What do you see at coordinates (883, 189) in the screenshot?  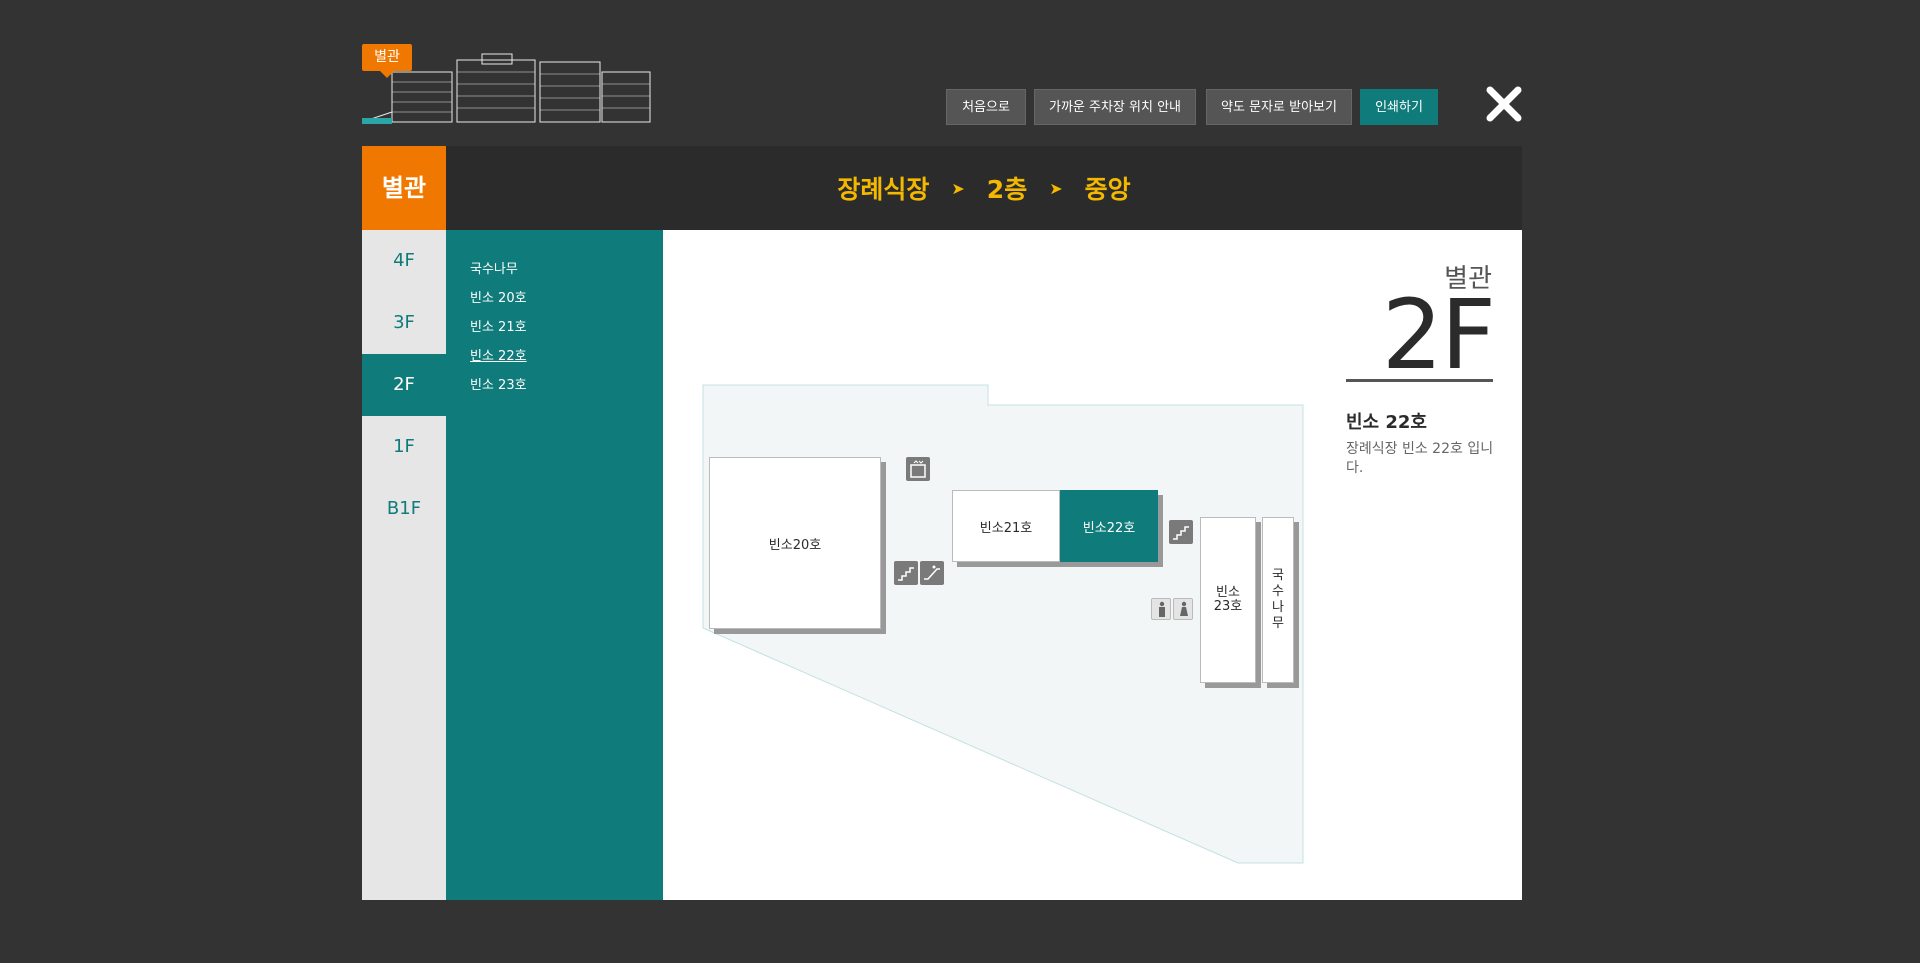 I see `breadcrumb-item: 장례식장` at bounding box center [883, 189].